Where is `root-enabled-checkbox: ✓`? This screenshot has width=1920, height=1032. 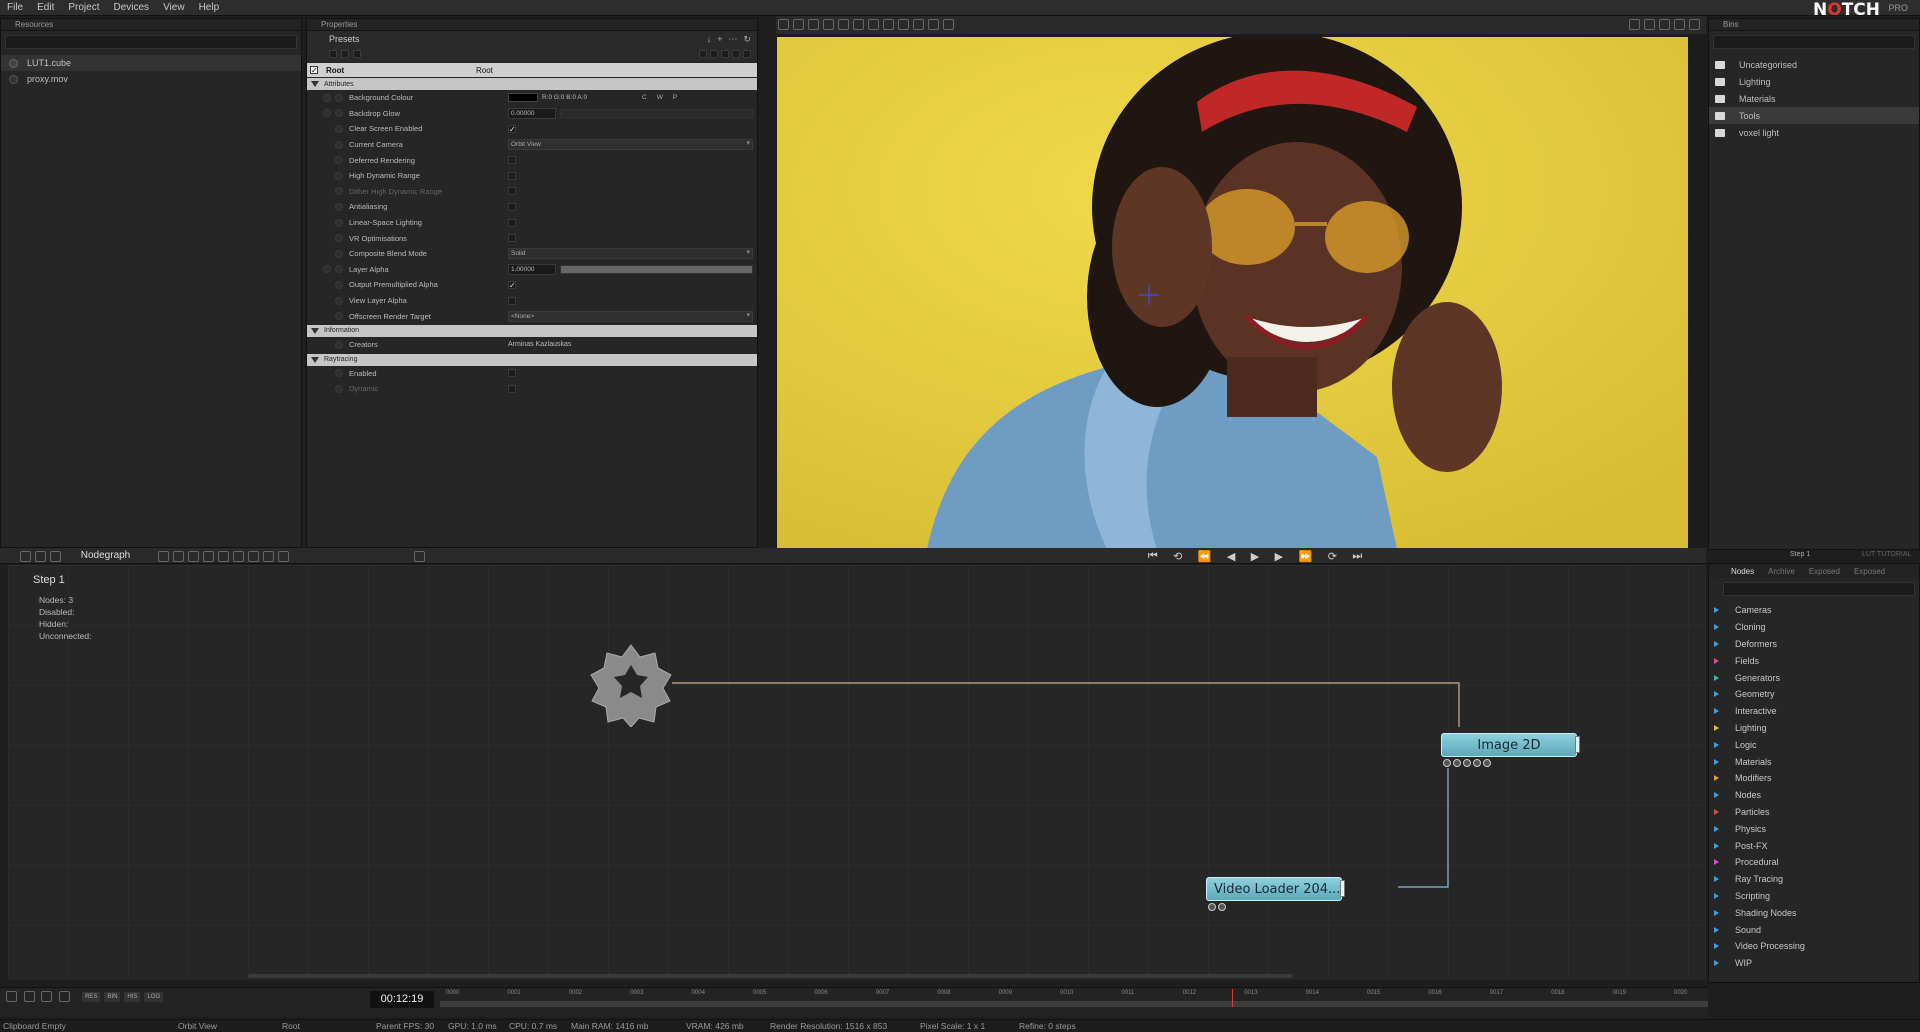 root-enabled-checkbox: ✓ is located at coordinates (314, 70).